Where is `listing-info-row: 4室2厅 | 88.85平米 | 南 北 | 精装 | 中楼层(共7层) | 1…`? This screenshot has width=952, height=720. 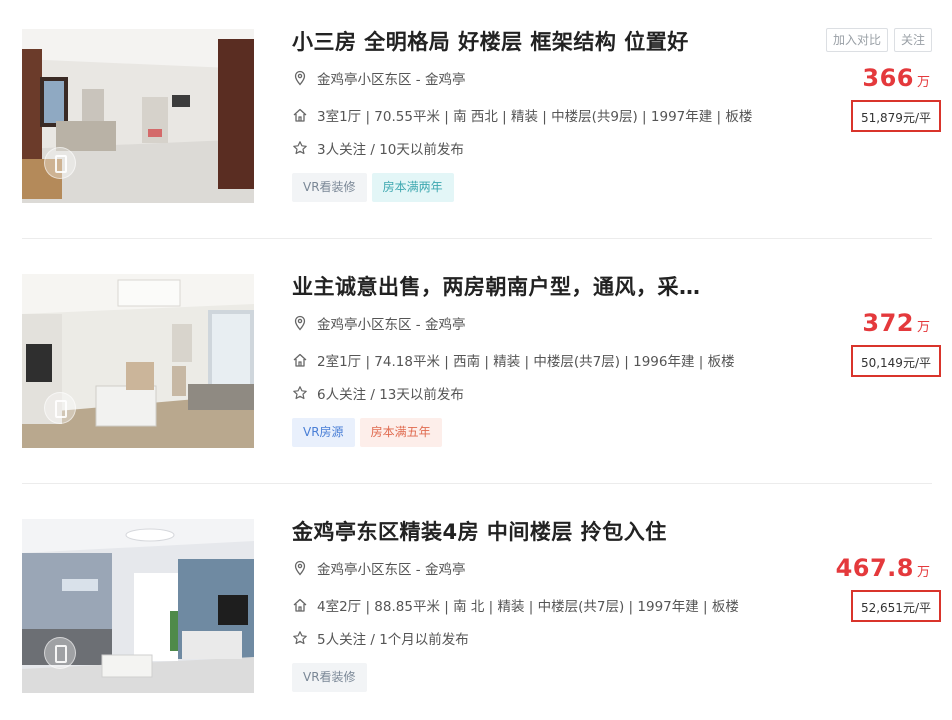
listing-info-row: 4室2厅 | 88.85平米 | 南 北 | 精装 | 中楼层(共7层) | 1… is located at coordinates (515, 605).